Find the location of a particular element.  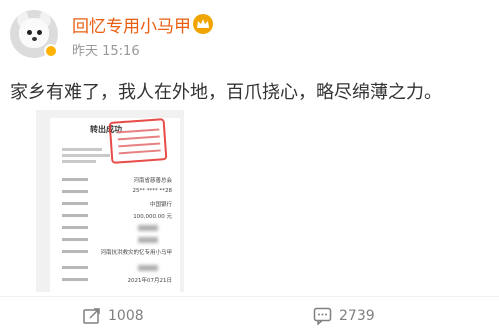

comment-count: 2739 is located at coordinates (357, 316).